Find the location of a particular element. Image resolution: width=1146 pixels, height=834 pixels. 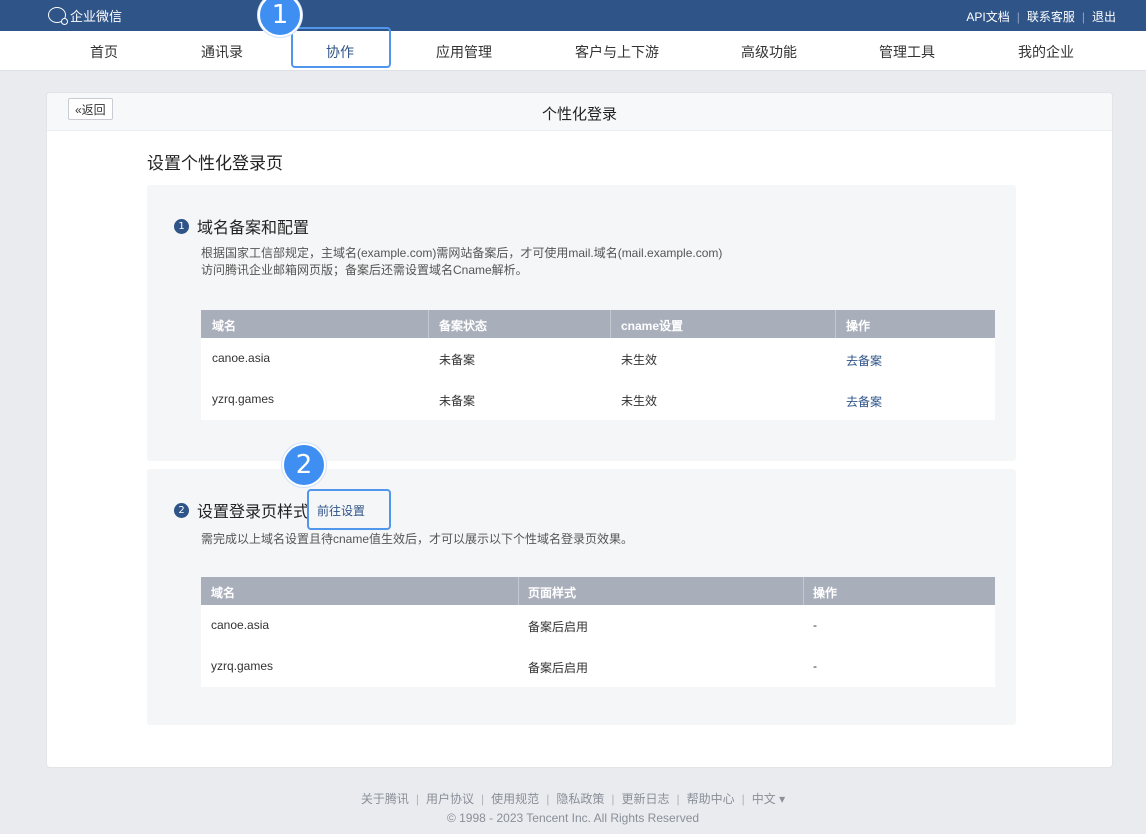

nav-my-company: 我的企业 is located at coordinates (1046, 52).